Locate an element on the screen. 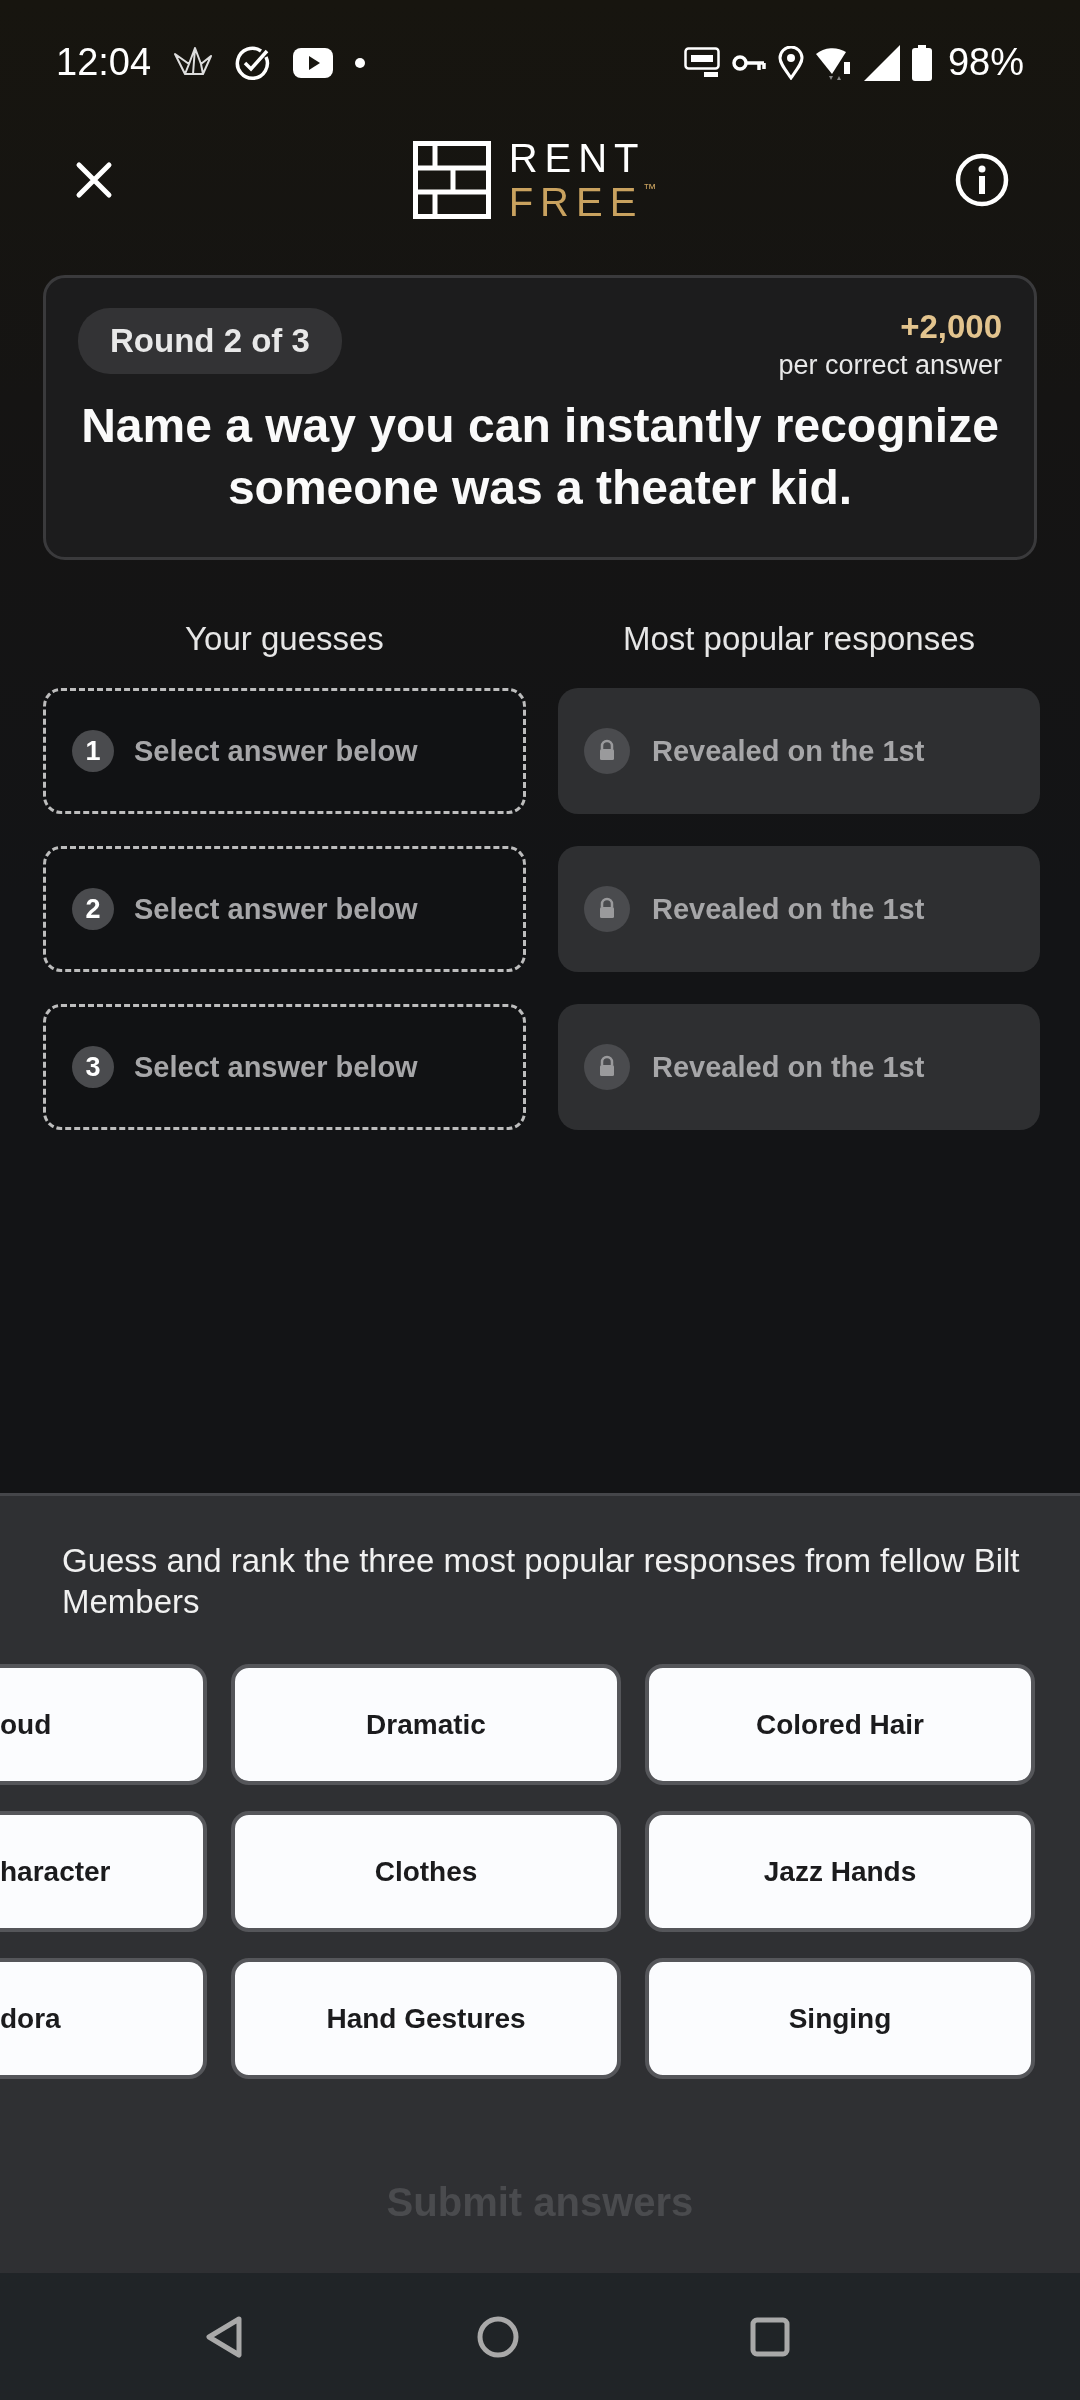 This screenshot has height=2400, width=1080. answer-option: Jazz Hands is located at coordinates (840, 1871).